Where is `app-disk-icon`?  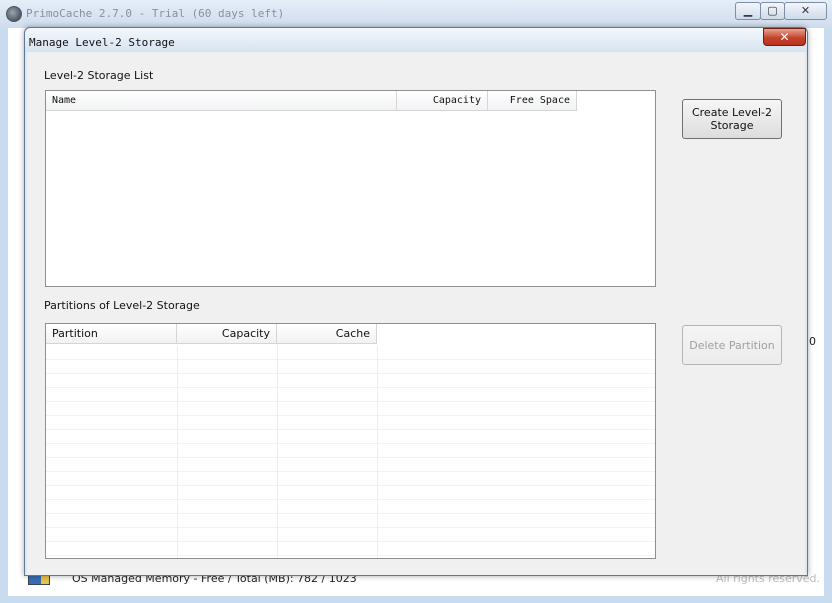
app-disk-icon is located at coordinates (14, 14).